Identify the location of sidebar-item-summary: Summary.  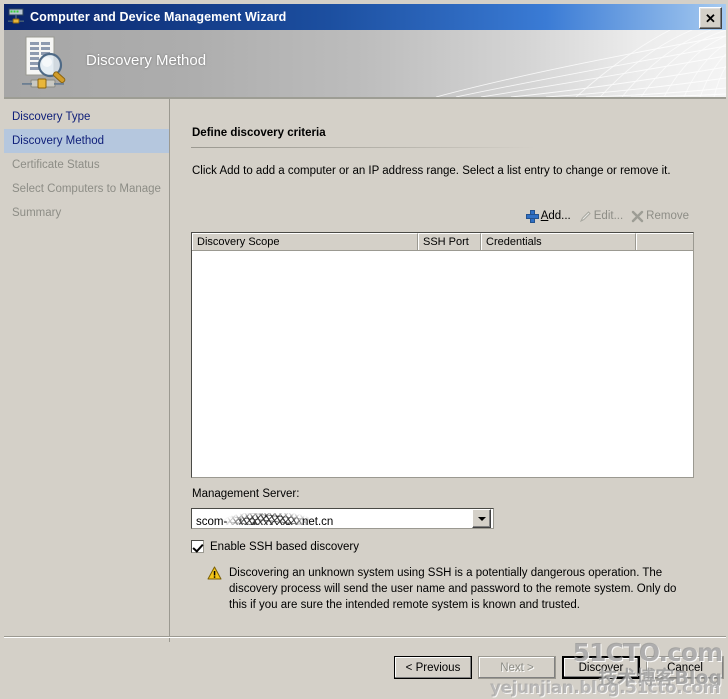
(37, 213).